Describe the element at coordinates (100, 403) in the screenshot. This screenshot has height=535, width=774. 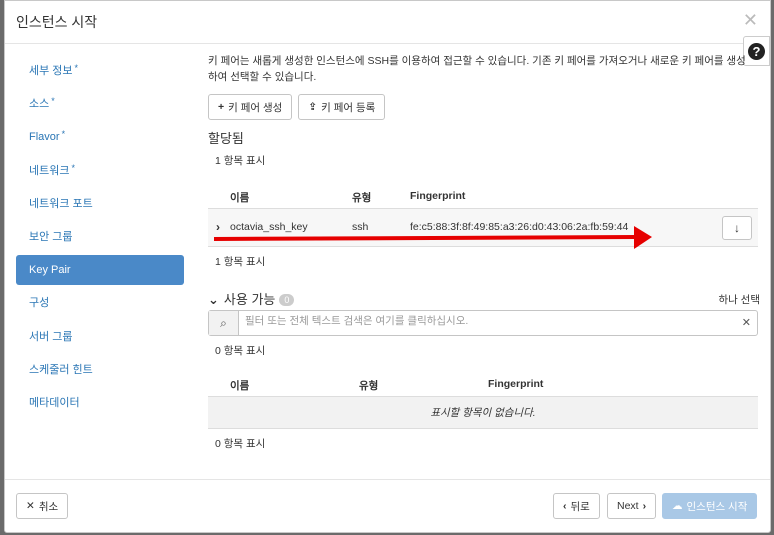
I see `sidebar-item-metadata: 메타데이터` at that location.